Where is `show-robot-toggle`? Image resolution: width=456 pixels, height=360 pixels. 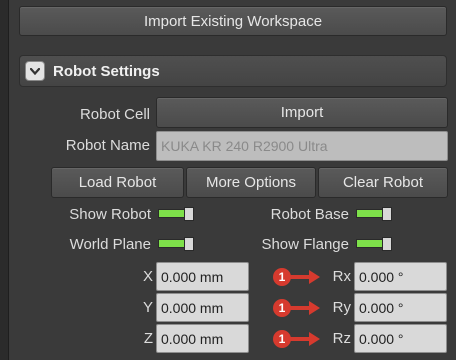 show-robot-toggle is located at coordinates (177, 214).